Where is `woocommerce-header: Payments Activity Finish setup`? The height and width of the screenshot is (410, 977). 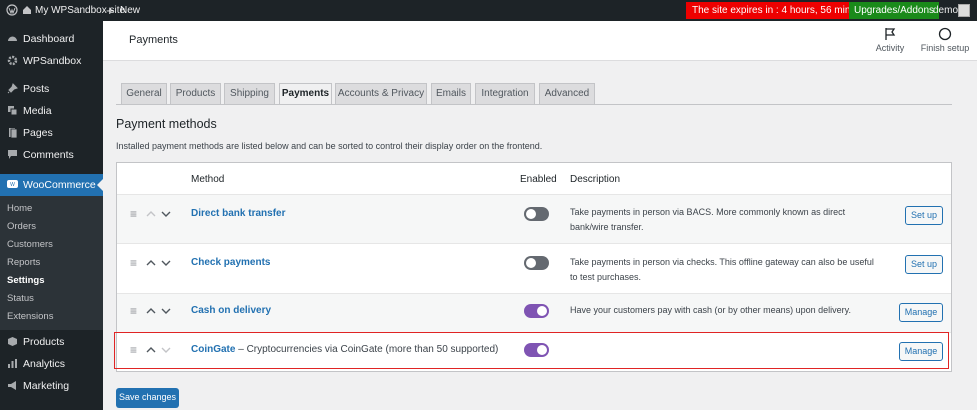 woocommerce-header: Payments Activity Finish setup is located at coordinates (540, 41).